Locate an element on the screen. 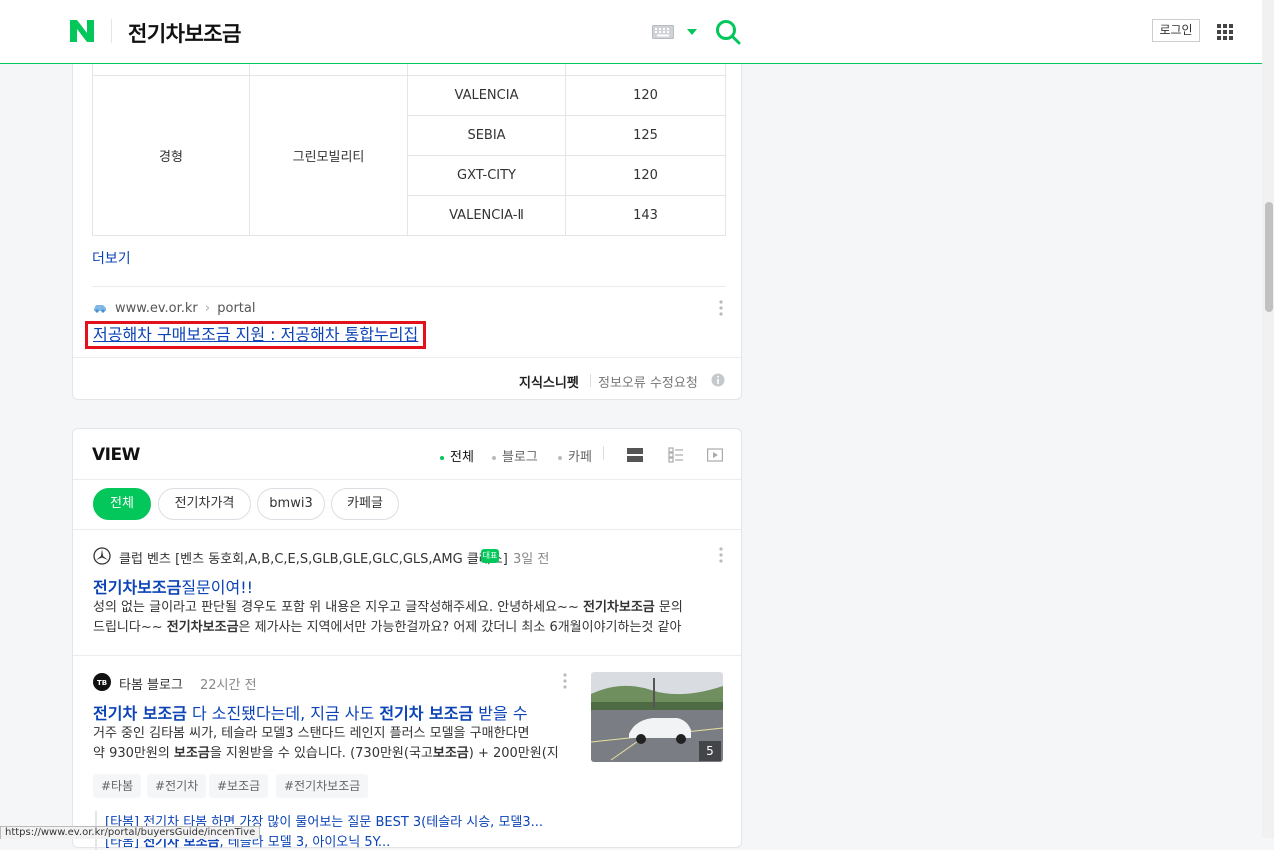  report-error-link: 정보오류 수정요청 is located at coordinates (648, 381).